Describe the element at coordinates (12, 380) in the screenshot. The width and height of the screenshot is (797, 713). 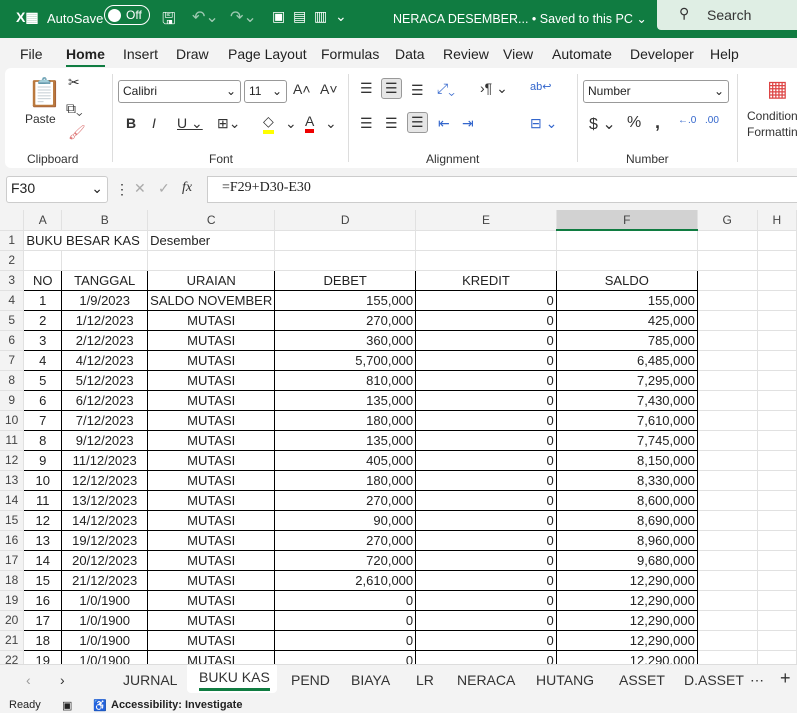
I see `row-header: 8` at that location.